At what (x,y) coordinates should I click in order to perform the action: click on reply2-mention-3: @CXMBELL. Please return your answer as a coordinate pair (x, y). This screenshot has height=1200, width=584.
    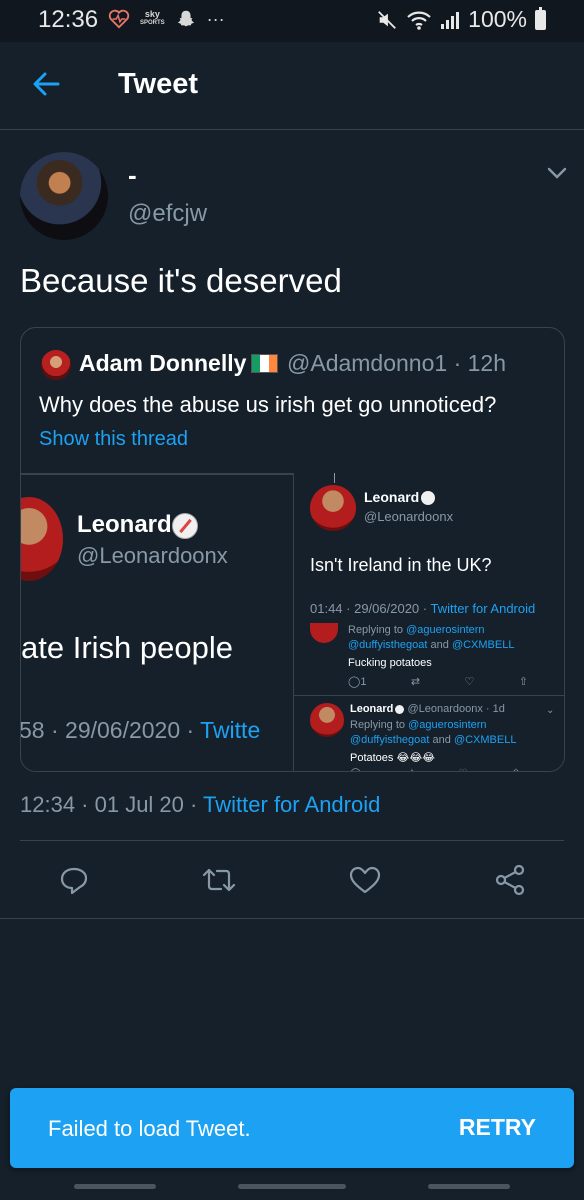
    Looking at the image, I should click on (485, 740).